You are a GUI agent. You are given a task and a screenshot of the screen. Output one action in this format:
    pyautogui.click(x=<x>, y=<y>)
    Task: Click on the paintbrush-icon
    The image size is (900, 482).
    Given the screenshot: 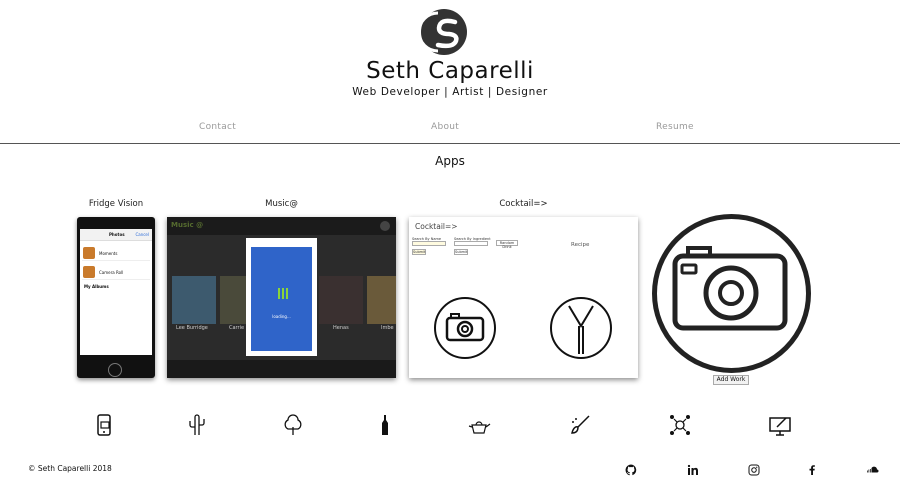 What is the action you would take?
    pyautogui.click(x=580, y=425)
    